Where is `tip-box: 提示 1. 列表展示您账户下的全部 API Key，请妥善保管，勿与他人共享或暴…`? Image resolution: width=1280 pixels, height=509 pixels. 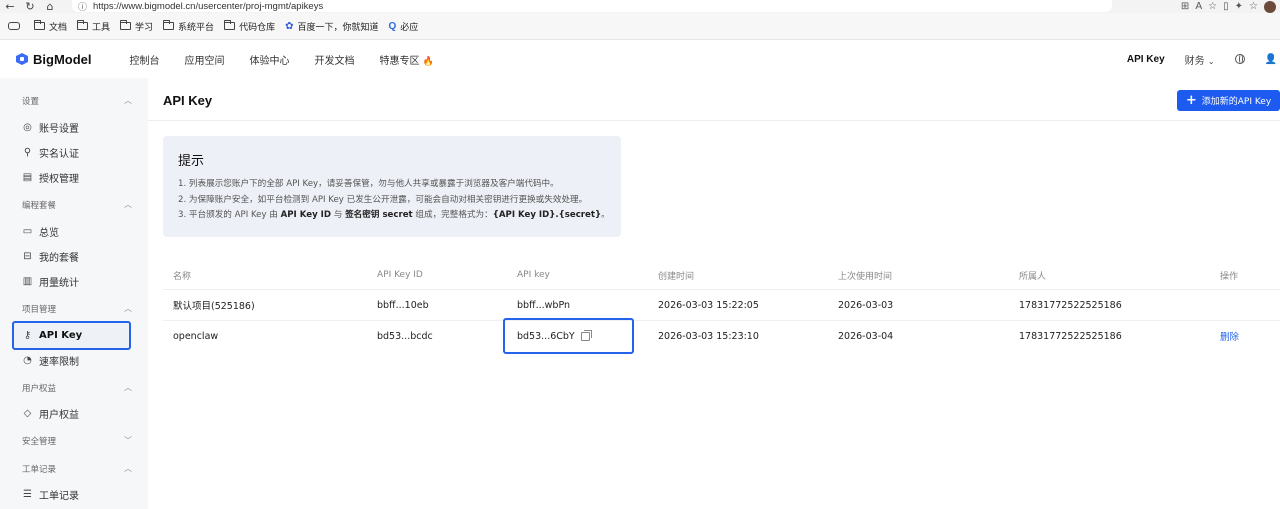
tip-box: 提示 1. 列表展示您账户下的全部 API Key，请妥善保管，勿与他人共享或暴… is located at coordinates (392, 186).